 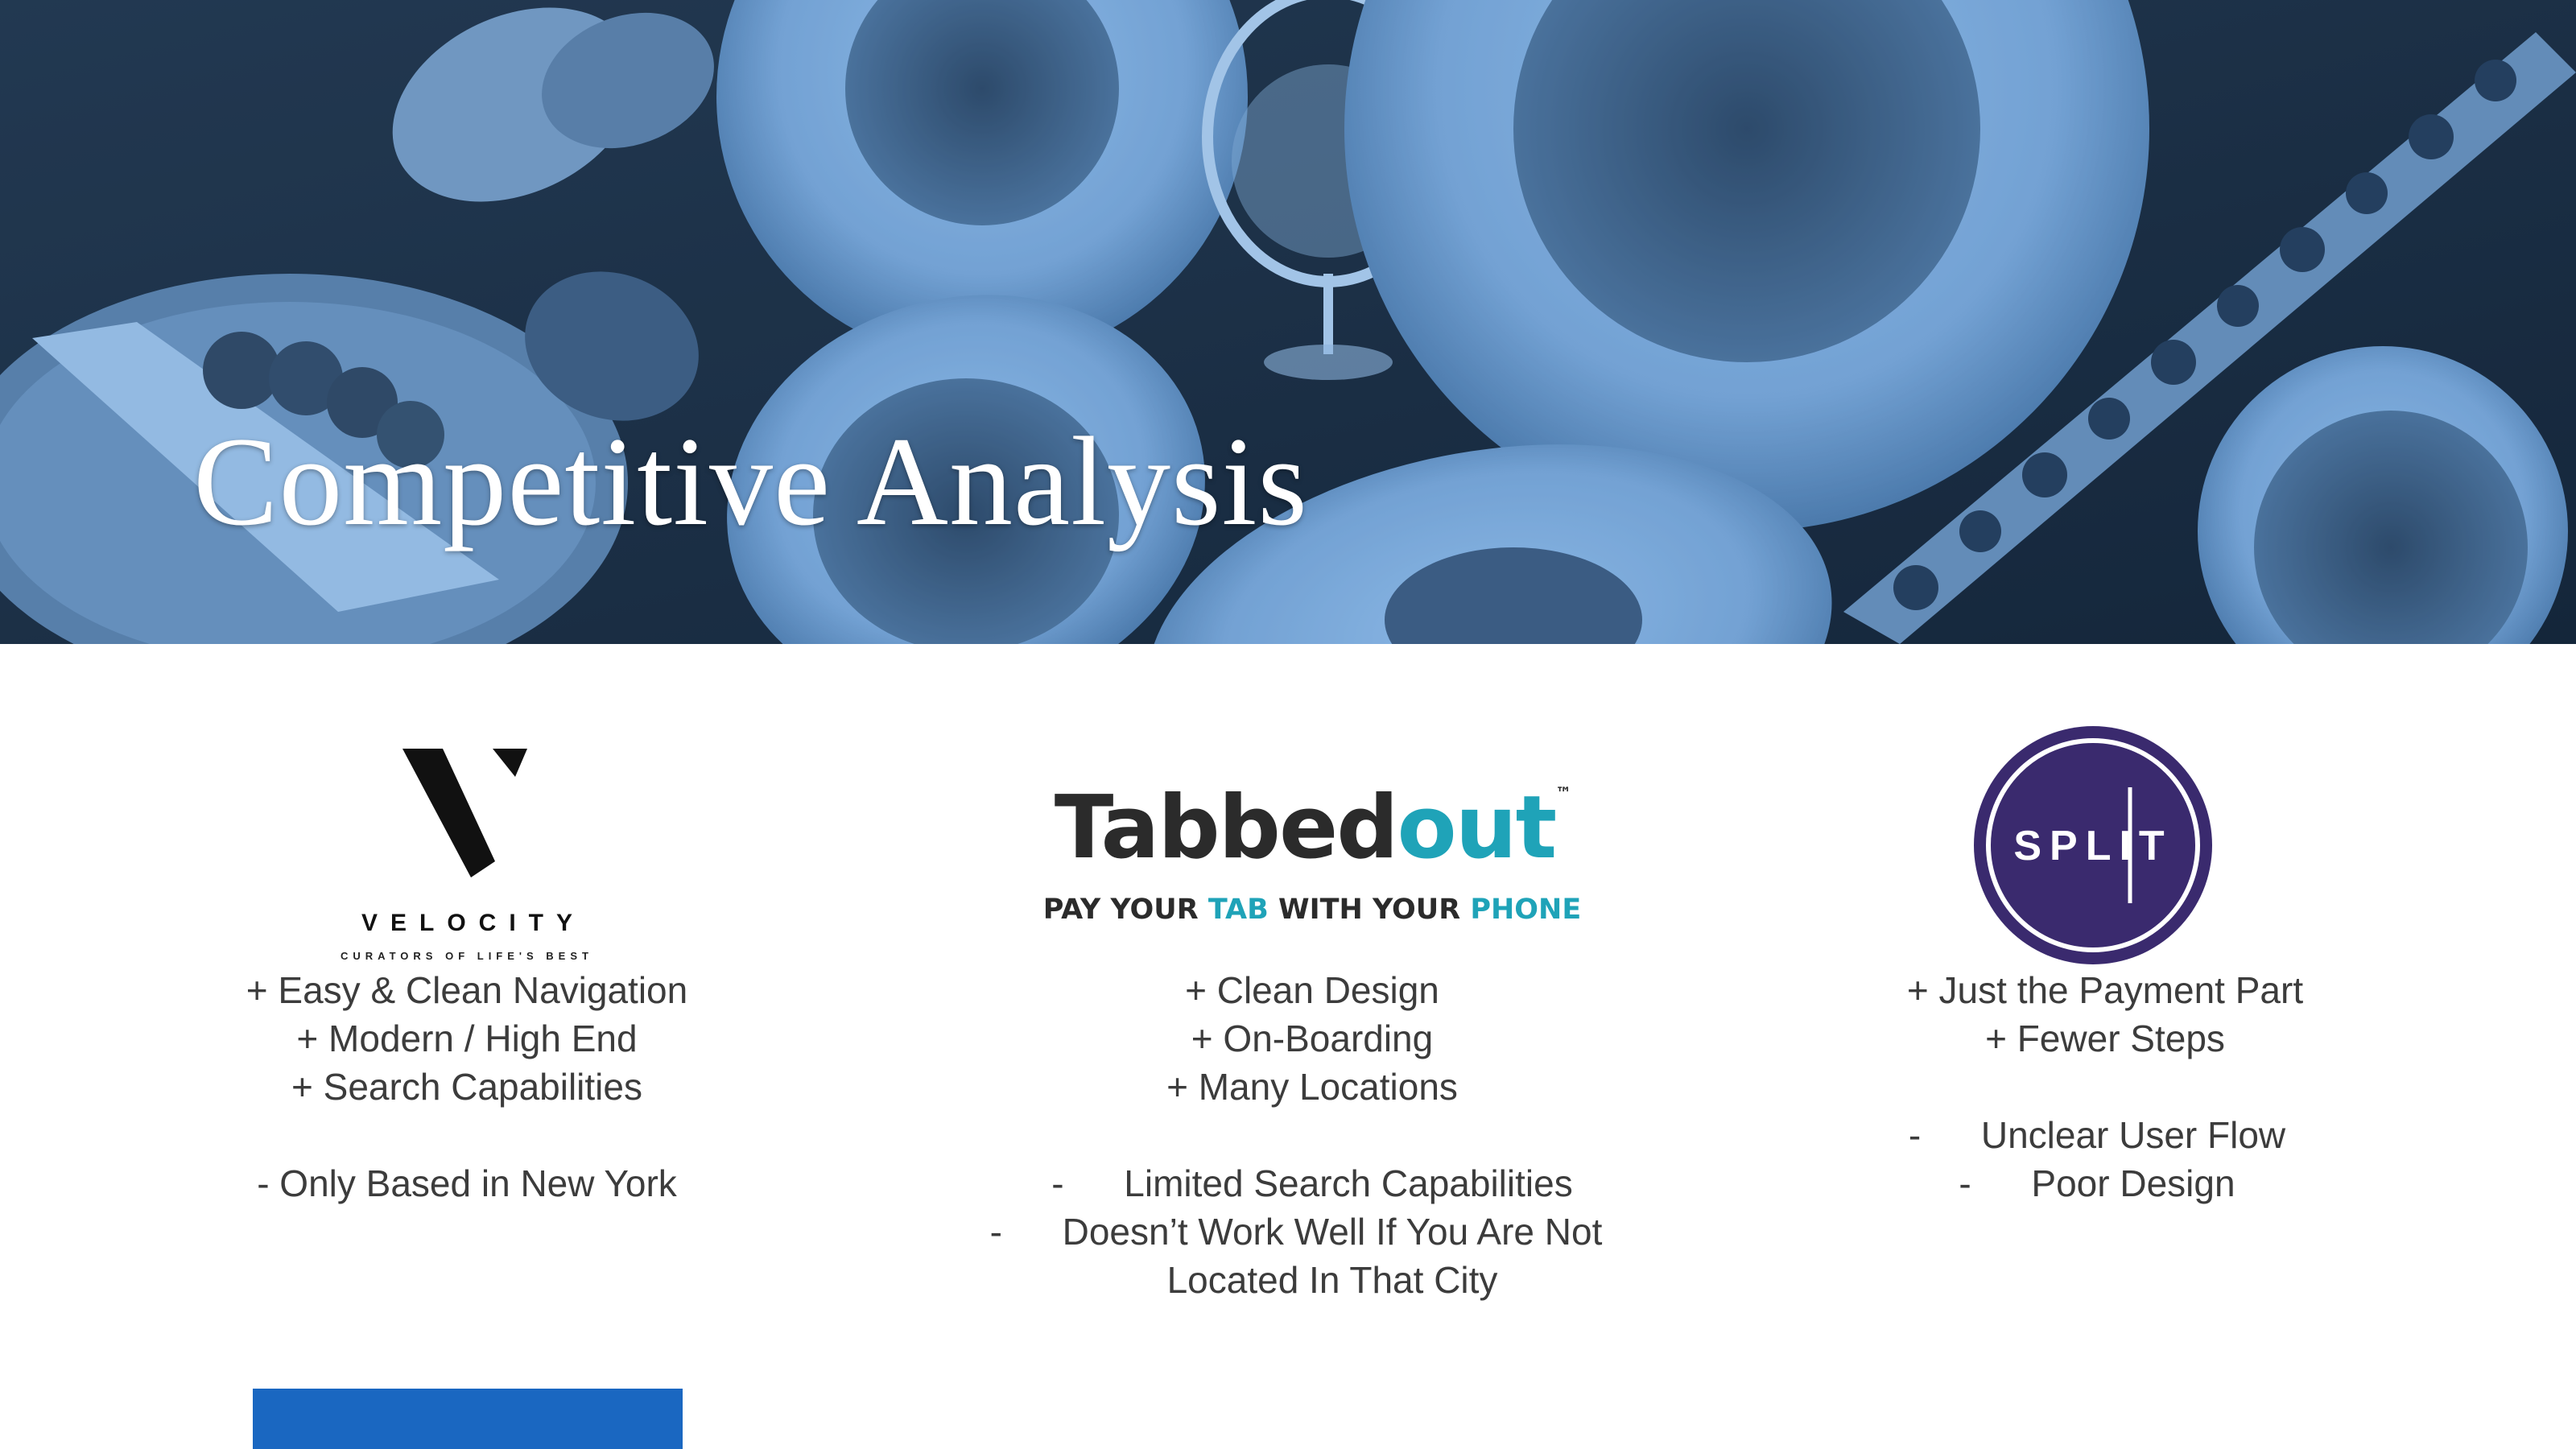 What do you see at coordinates (1312, 1087) in the screenshot?
I see `pro-item: + Many Locations` at bounding box center [1312, 1087].